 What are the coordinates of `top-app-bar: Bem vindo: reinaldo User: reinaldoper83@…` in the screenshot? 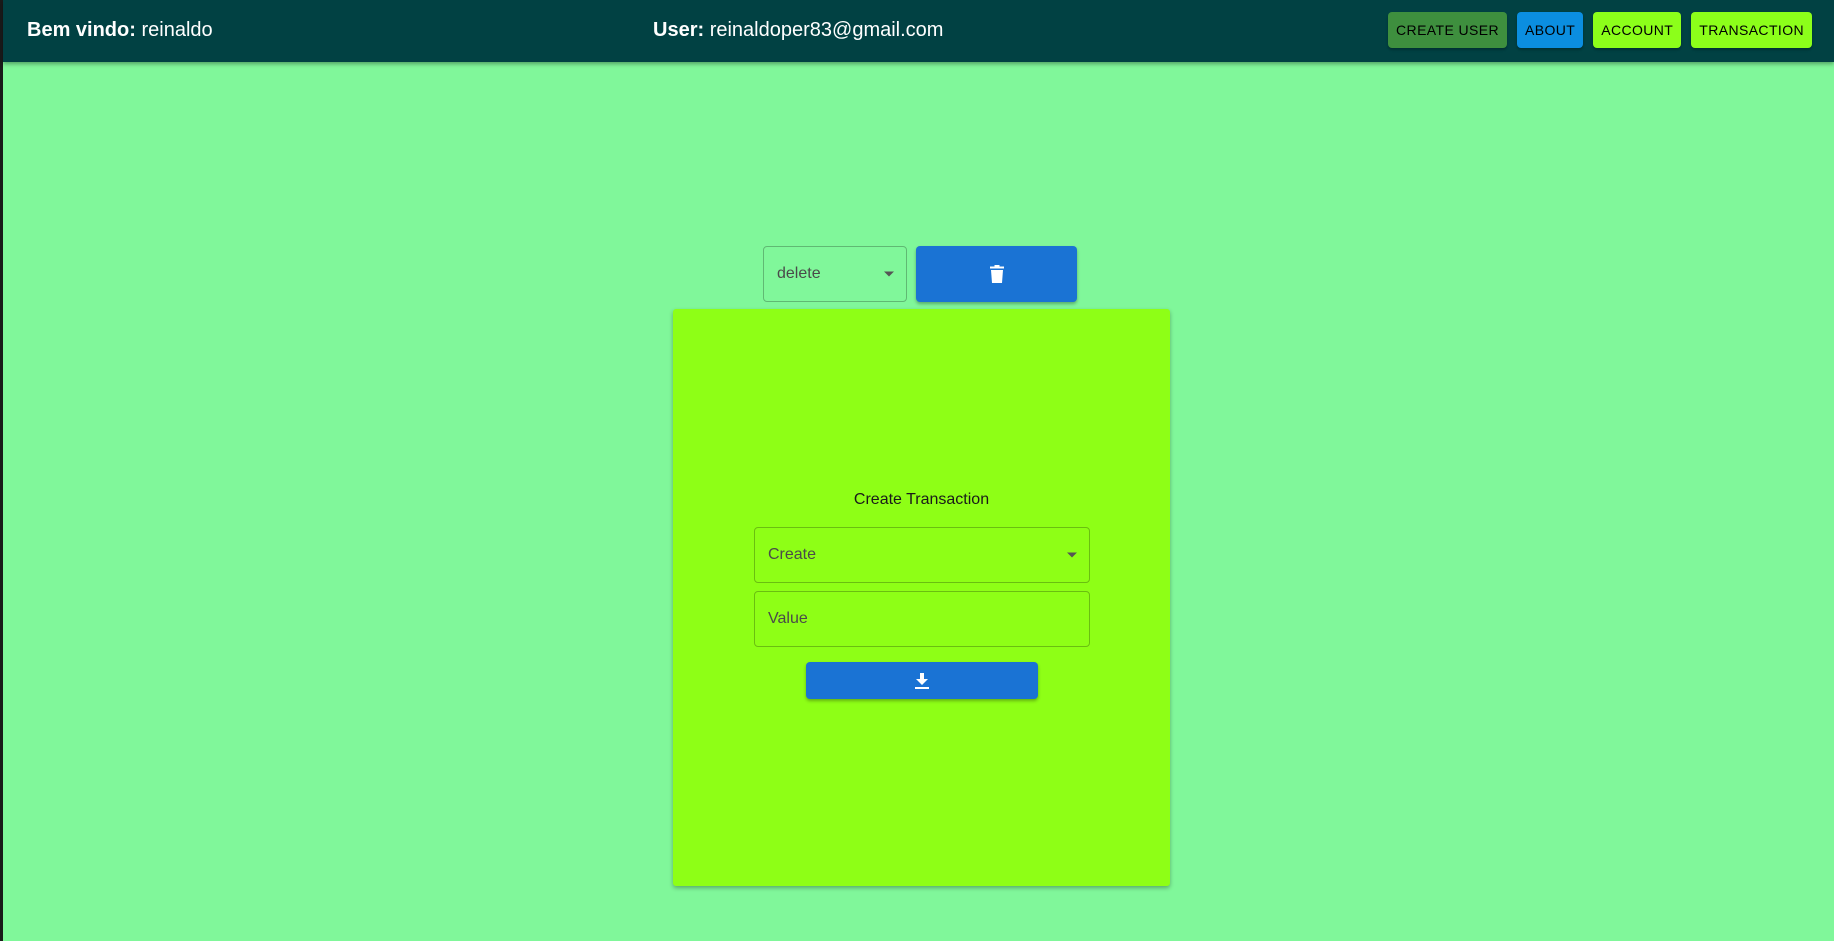 It's located at (918, 31).